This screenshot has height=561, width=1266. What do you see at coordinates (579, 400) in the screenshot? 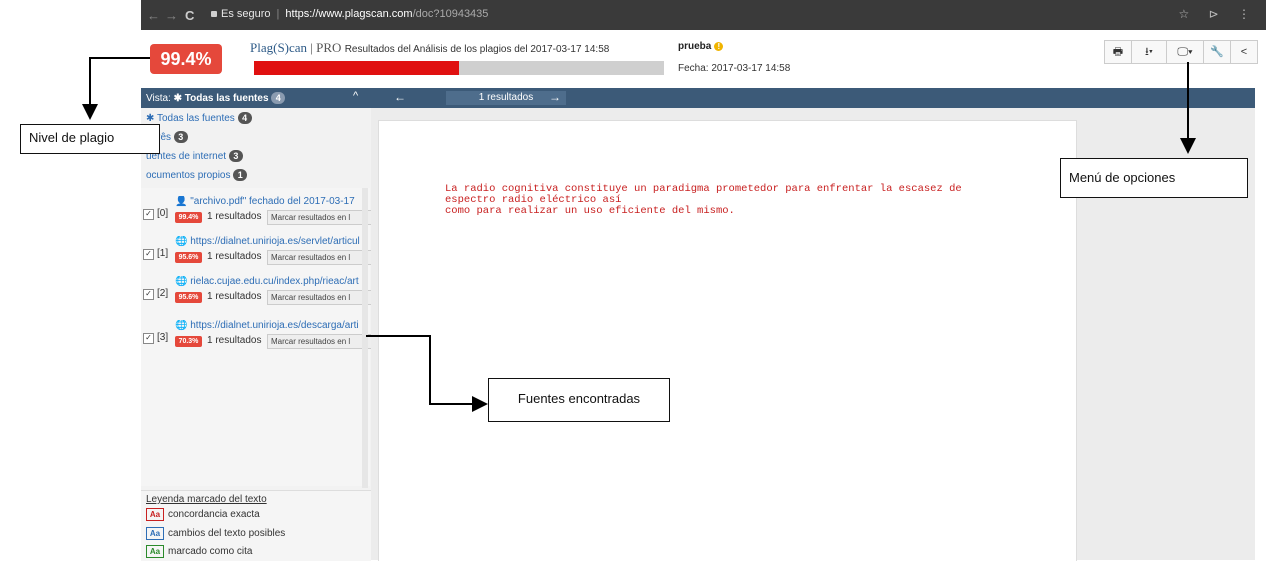
I see `callout-fuentes-encontradas: Fuentes encontradas` at bounding box center [579, 400].